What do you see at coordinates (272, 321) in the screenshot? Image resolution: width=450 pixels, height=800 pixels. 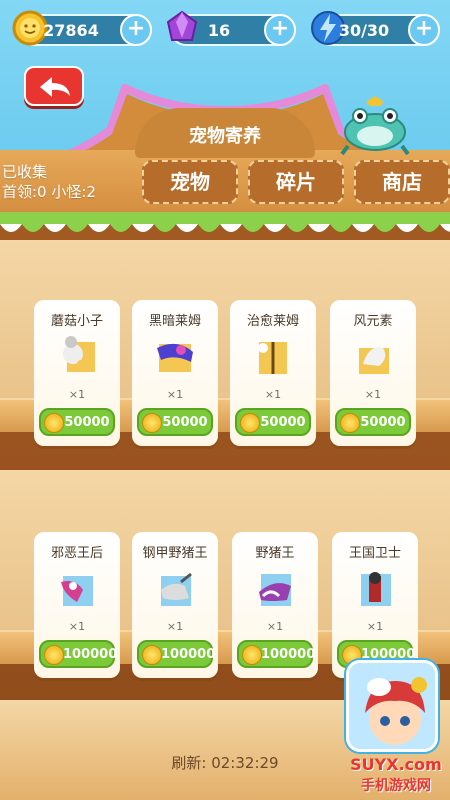 I see `pet-name: 治愈莱姆` at bounding box center [272, 321].